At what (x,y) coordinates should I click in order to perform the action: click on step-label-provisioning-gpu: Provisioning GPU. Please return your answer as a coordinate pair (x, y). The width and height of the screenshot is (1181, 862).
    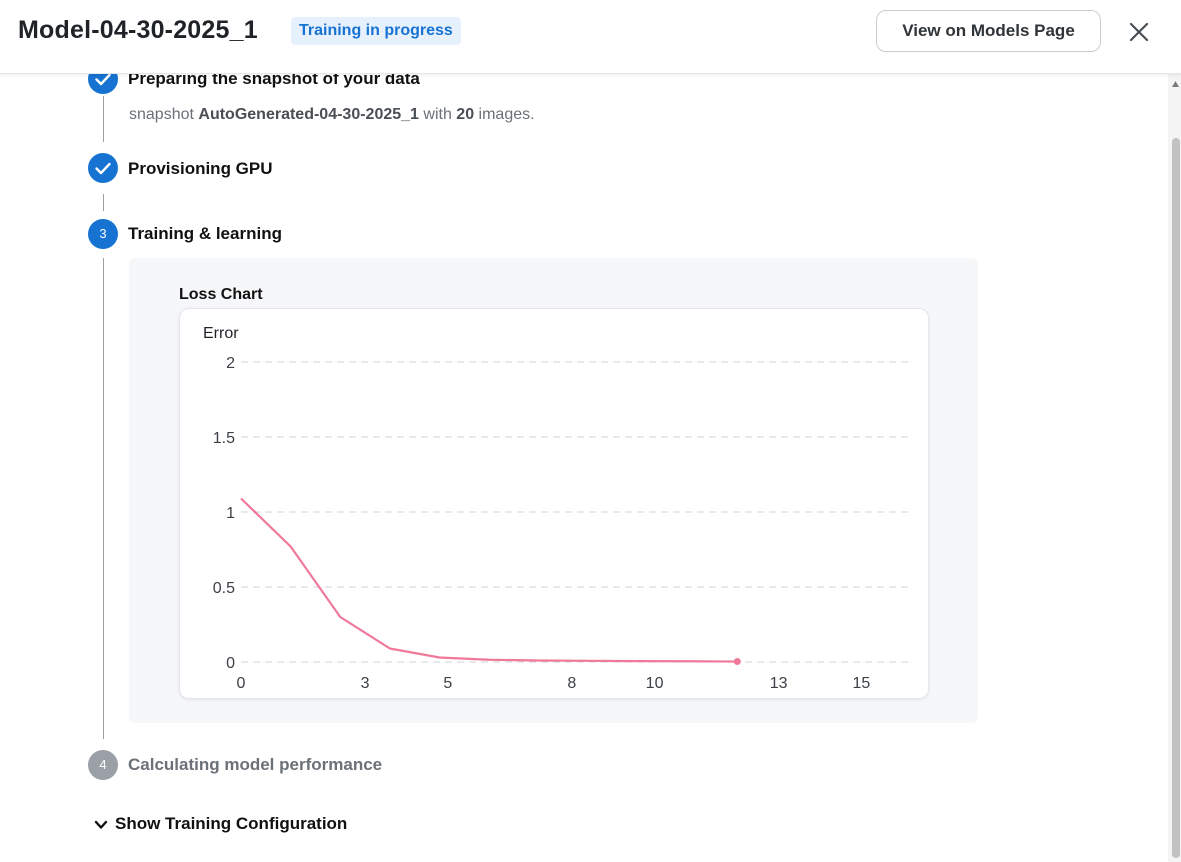
    Looking at the image, I should click on (200, 168).